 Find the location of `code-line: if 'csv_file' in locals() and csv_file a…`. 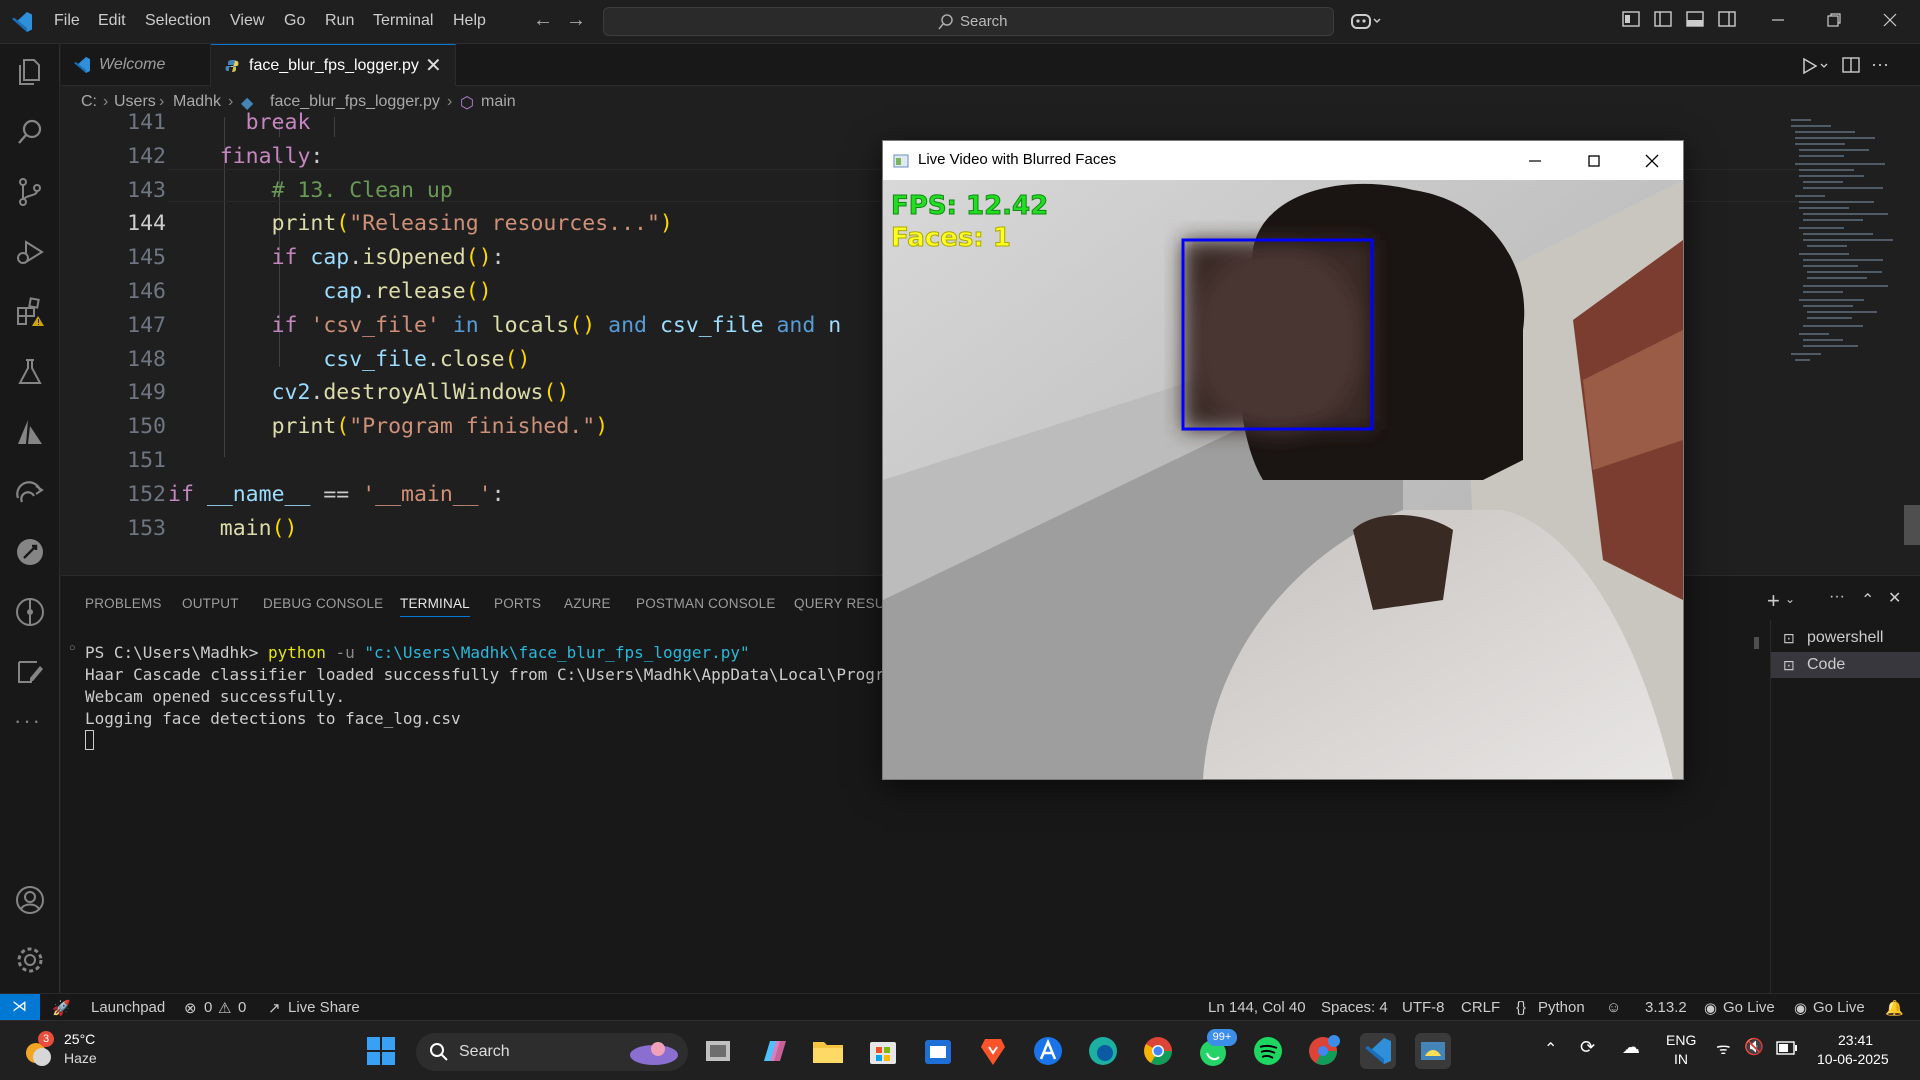

code-line: if 'csv_file' in locals() and csv_file a… is located at coordinates (505, 325).